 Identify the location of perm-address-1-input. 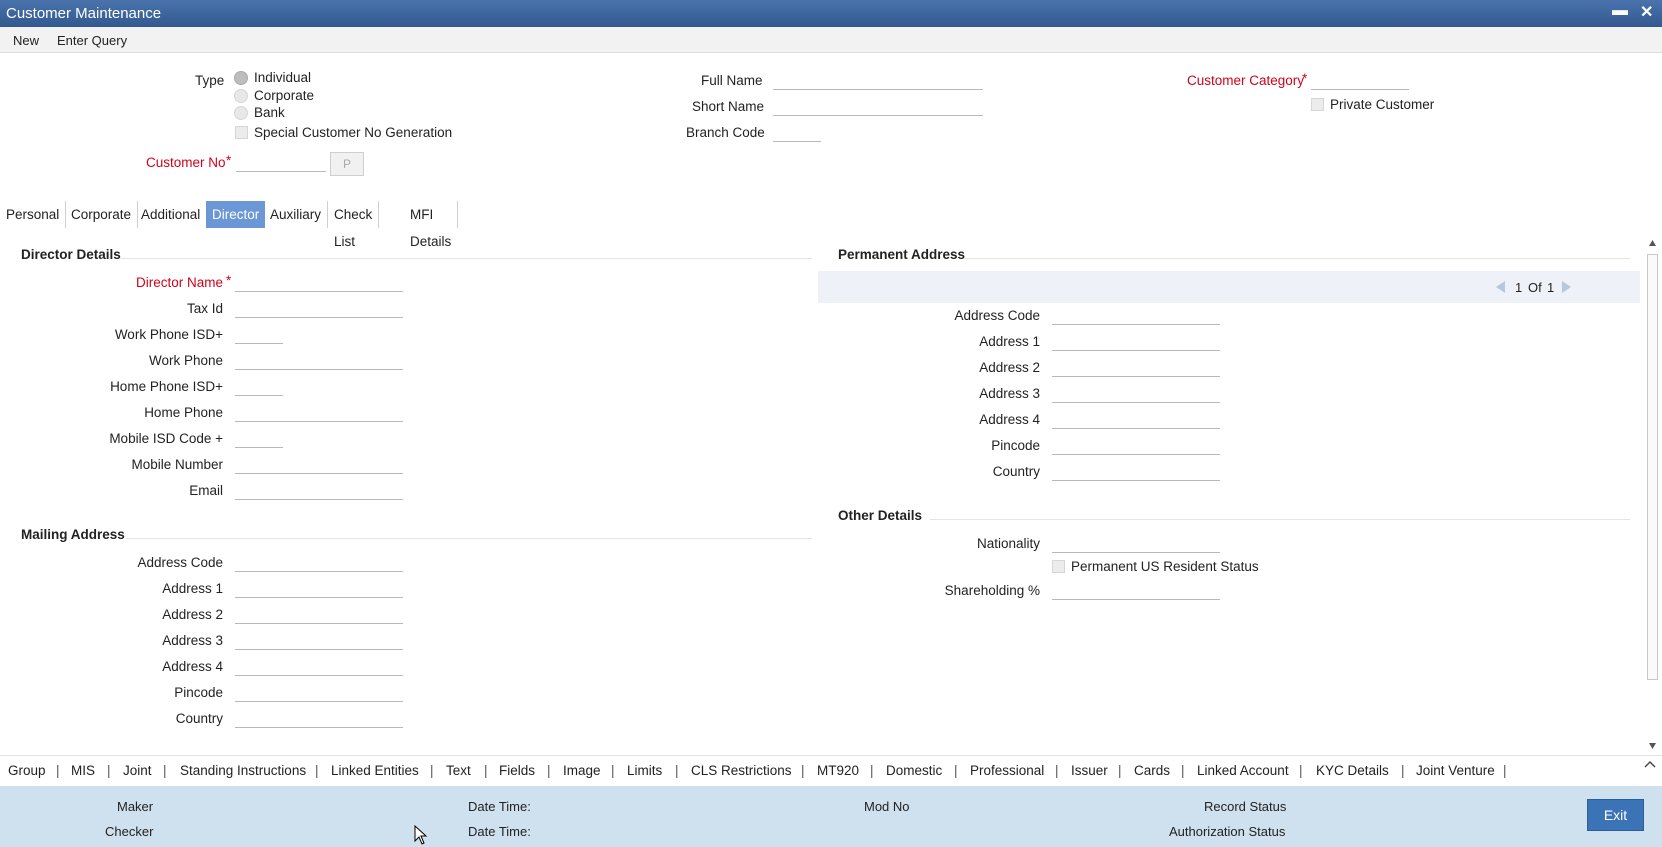
(1136, 342).